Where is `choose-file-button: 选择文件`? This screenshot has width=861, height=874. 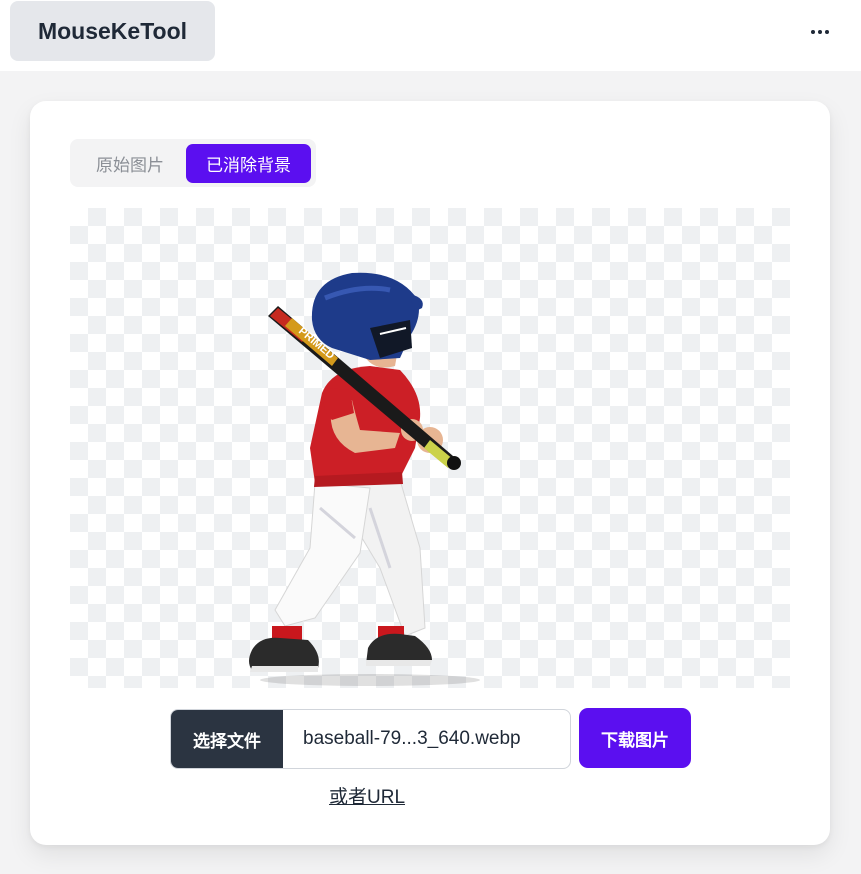
choose-file-button: 选择文件 is located at coordinates (227, 739).